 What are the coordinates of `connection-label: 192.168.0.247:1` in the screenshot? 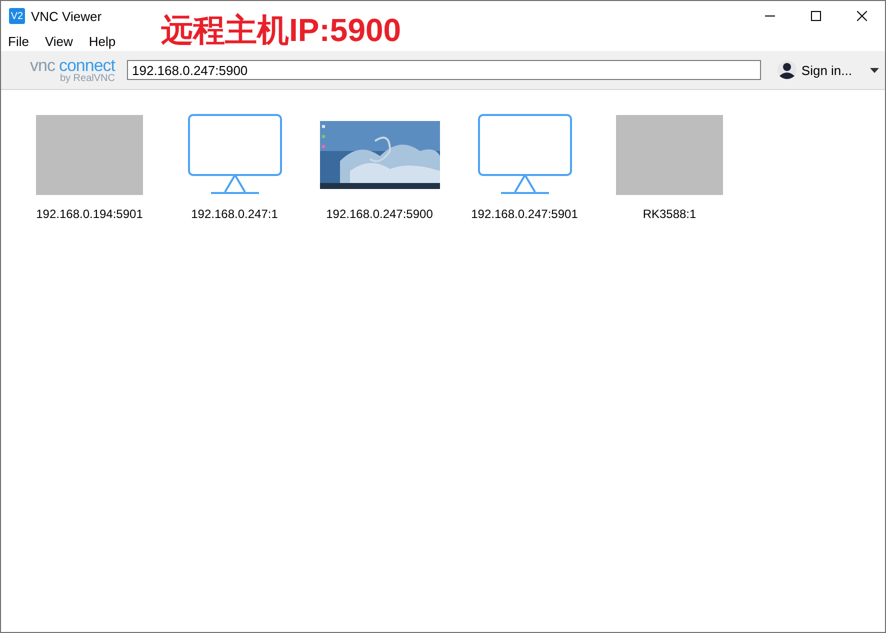 It's located at (234, 214).